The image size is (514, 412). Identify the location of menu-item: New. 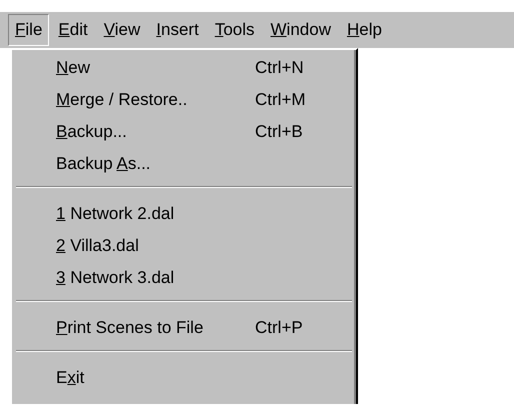
(155, 68).